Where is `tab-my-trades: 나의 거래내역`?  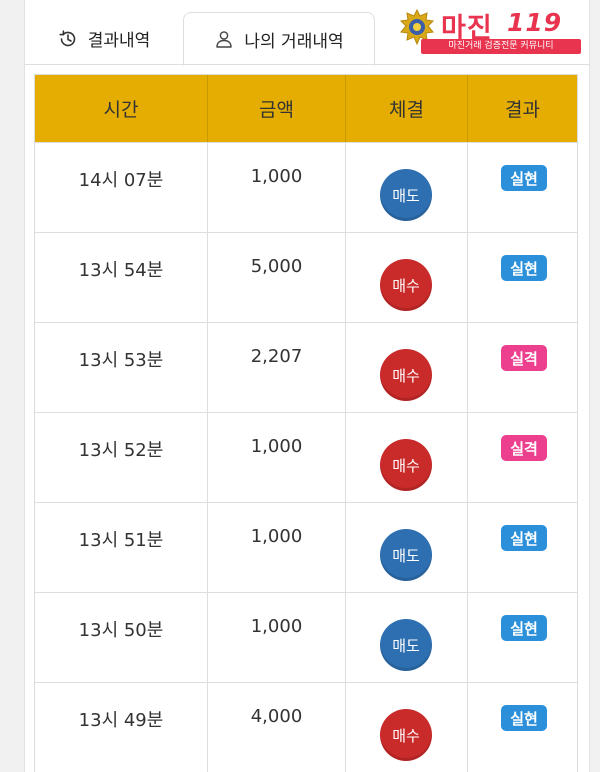
tab-my-trades: 나의 거래내역 is located at coordinates (279, 39).